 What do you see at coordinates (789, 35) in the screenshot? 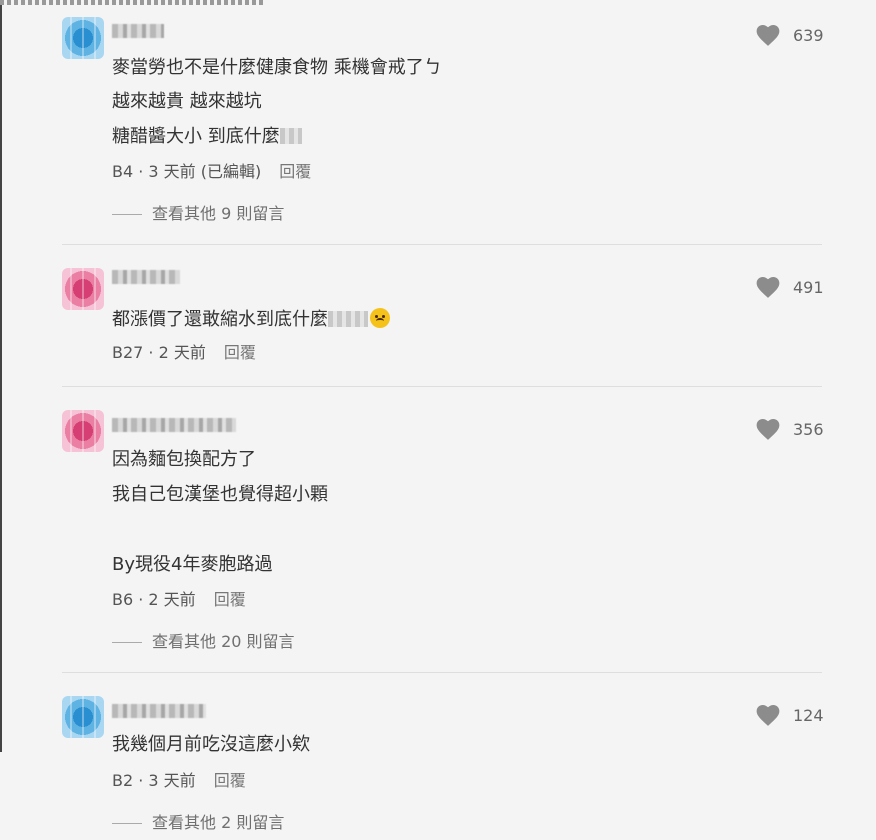
I see `like-button: 639` at bounding box center [789, 35].